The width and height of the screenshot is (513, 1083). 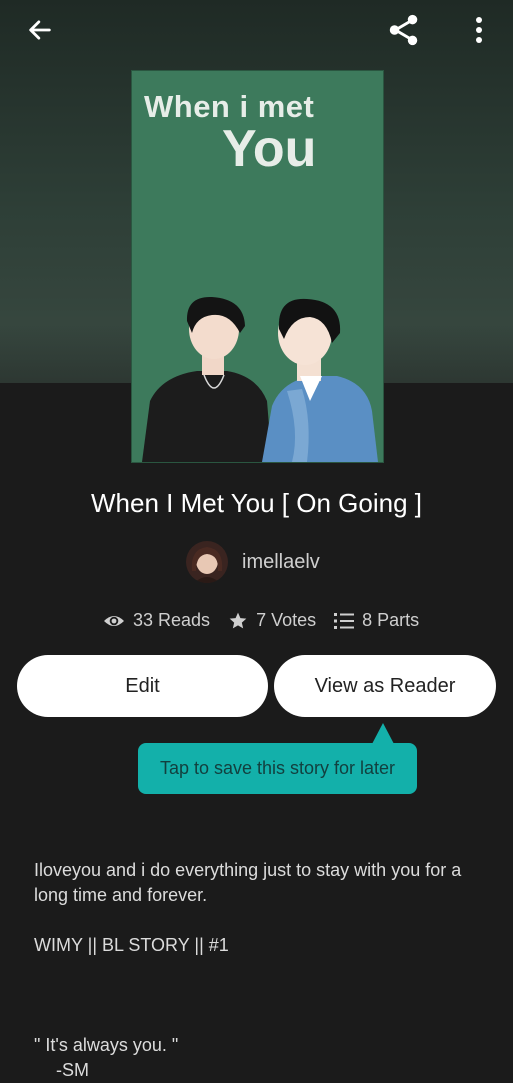 I want to click on avatar, so click(x=207, y=562).